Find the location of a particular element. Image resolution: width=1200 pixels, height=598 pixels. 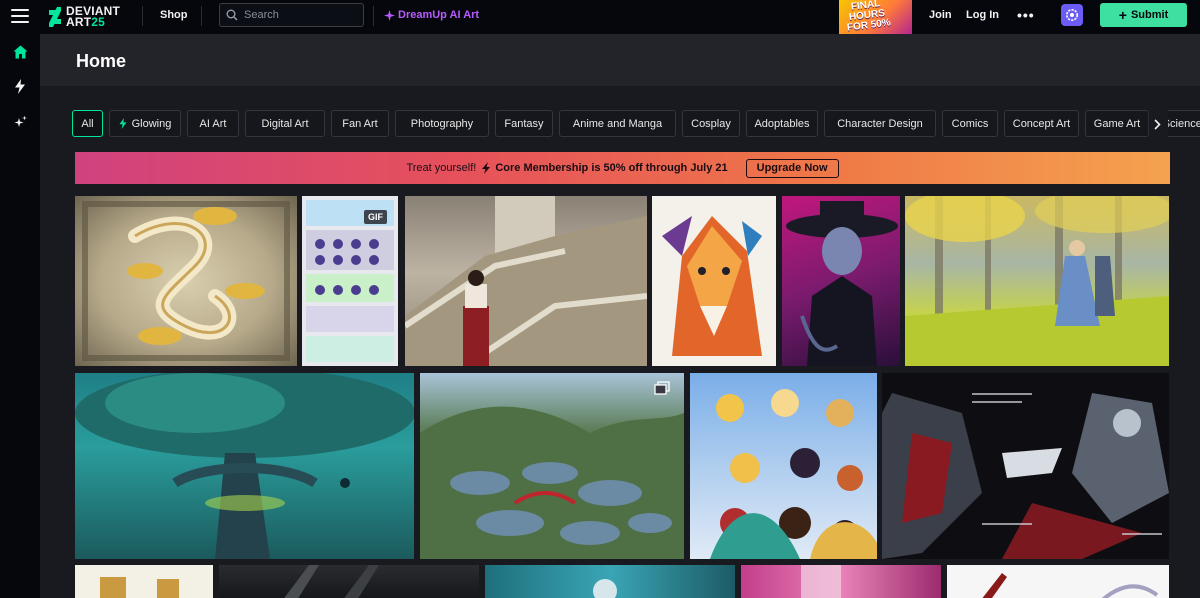

rail-home is located at coordinates (20, 52).